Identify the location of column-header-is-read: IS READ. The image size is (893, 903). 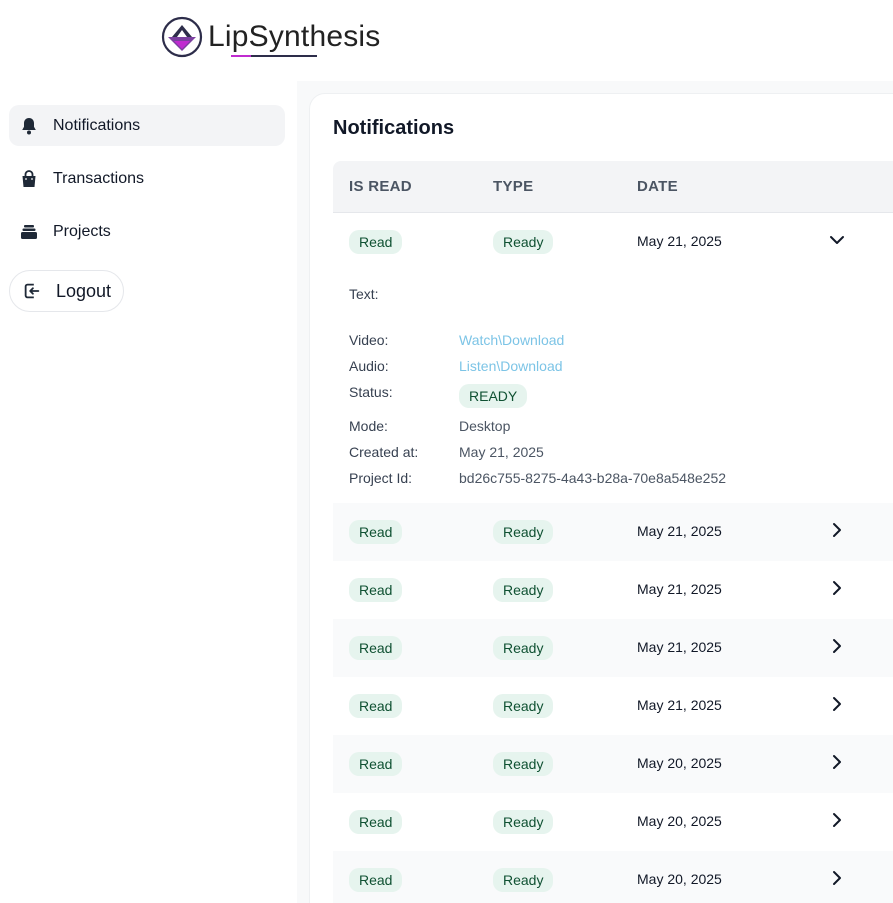
(380, 186).